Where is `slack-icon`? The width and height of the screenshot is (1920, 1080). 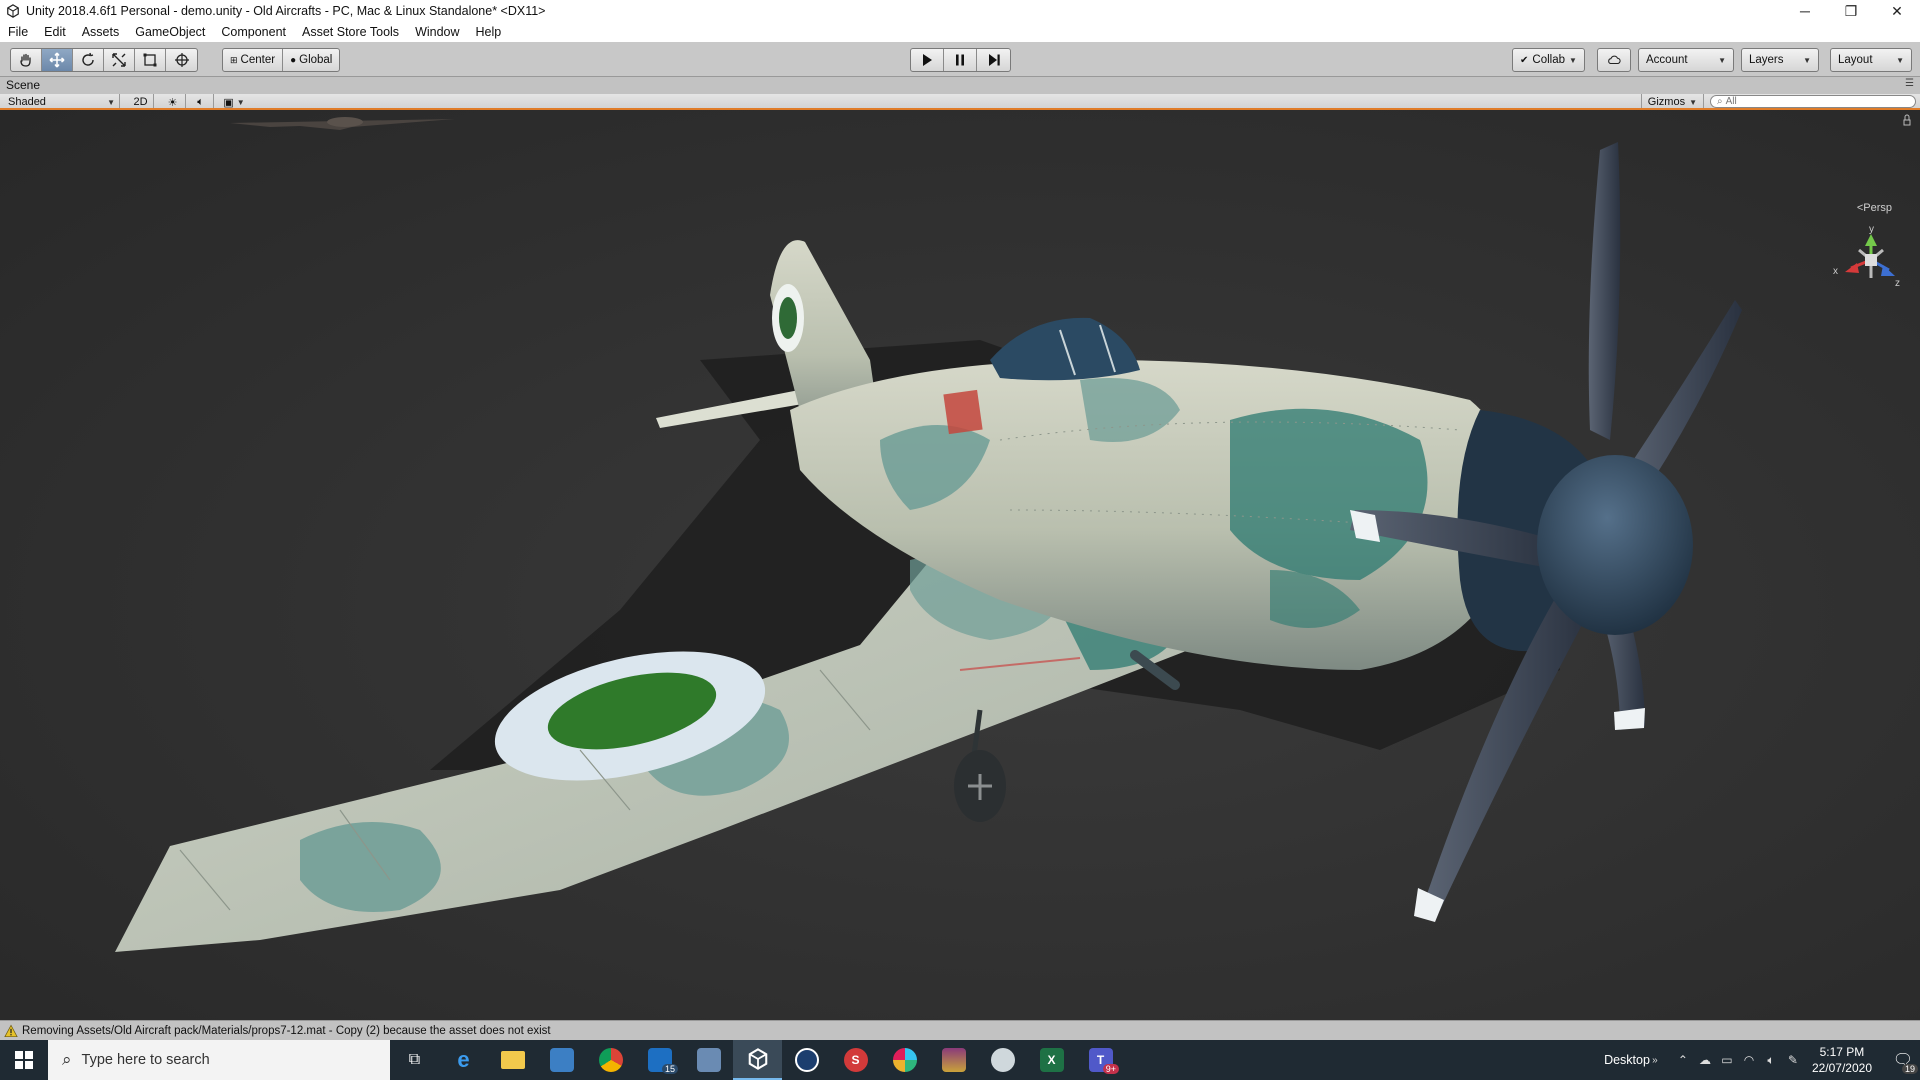 slack-icon is located at coordinates (904, 1060).